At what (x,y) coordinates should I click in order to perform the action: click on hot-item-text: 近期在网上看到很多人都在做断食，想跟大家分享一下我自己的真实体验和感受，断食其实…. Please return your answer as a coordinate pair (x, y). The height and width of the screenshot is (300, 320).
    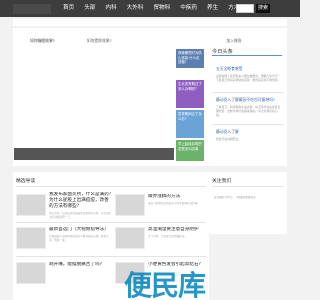
    Looking at the image, I should click on (248, 78).